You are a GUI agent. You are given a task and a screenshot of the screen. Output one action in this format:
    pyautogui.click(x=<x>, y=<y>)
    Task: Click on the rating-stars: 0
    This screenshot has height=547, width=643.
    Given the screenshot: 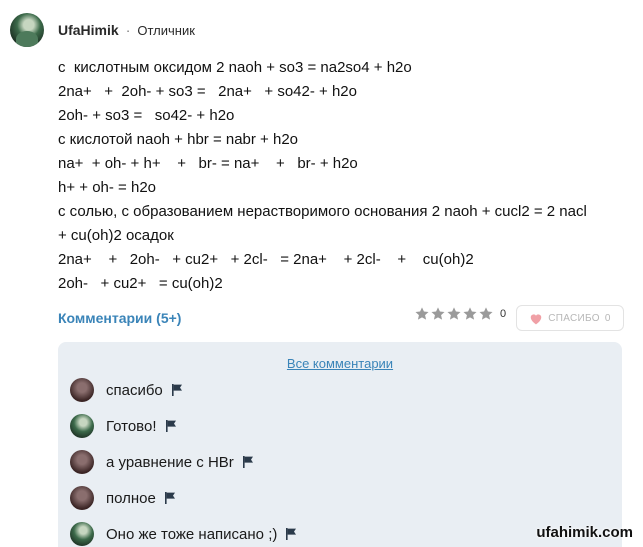 What is the action you would take?
    pyautogui.click(x=460, y=314)
    